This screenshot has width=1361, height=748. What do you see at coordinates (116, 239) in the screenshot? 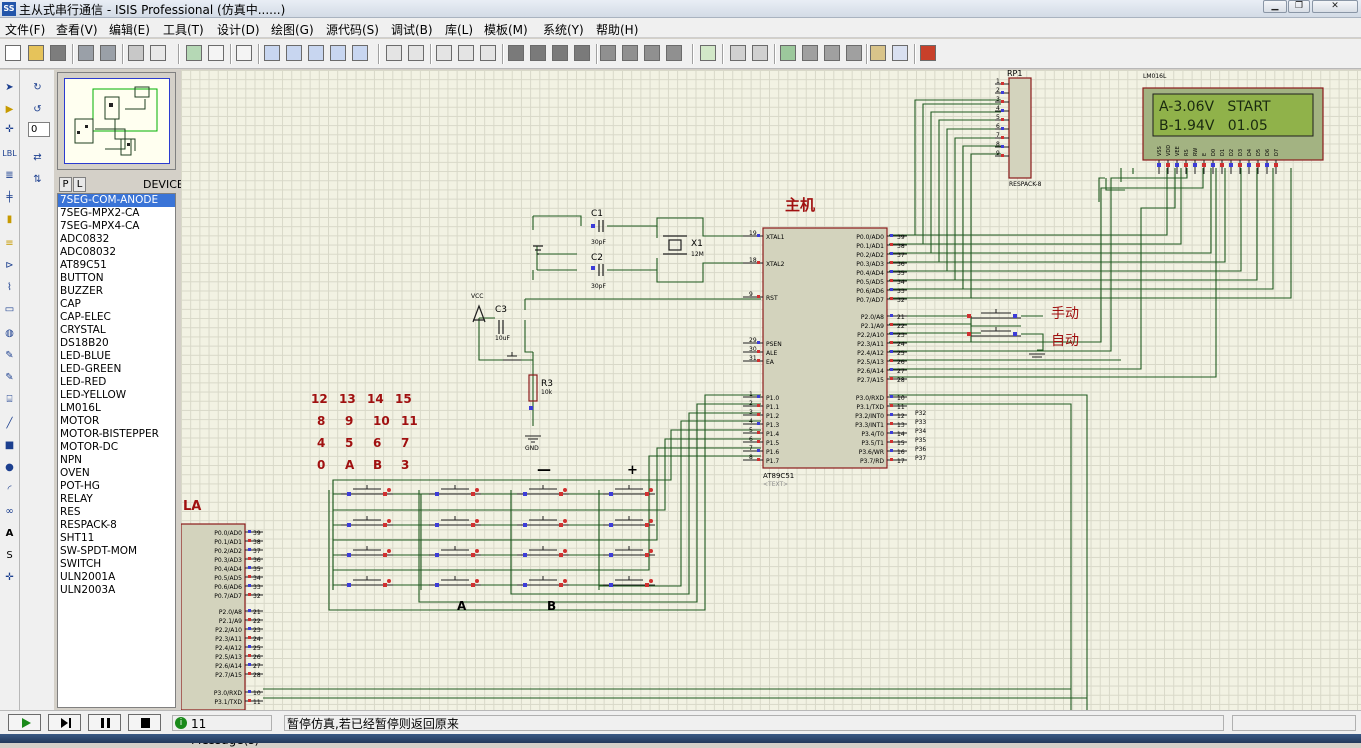
I see `device-item: ADC0832` at bounding box center [116, 239].